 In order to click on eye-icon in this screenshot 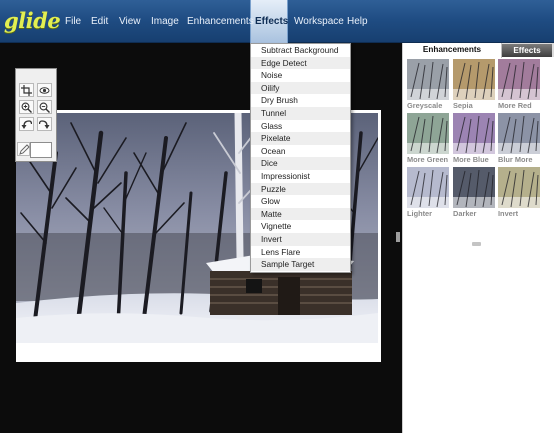, I will do `click(44, 90)`.